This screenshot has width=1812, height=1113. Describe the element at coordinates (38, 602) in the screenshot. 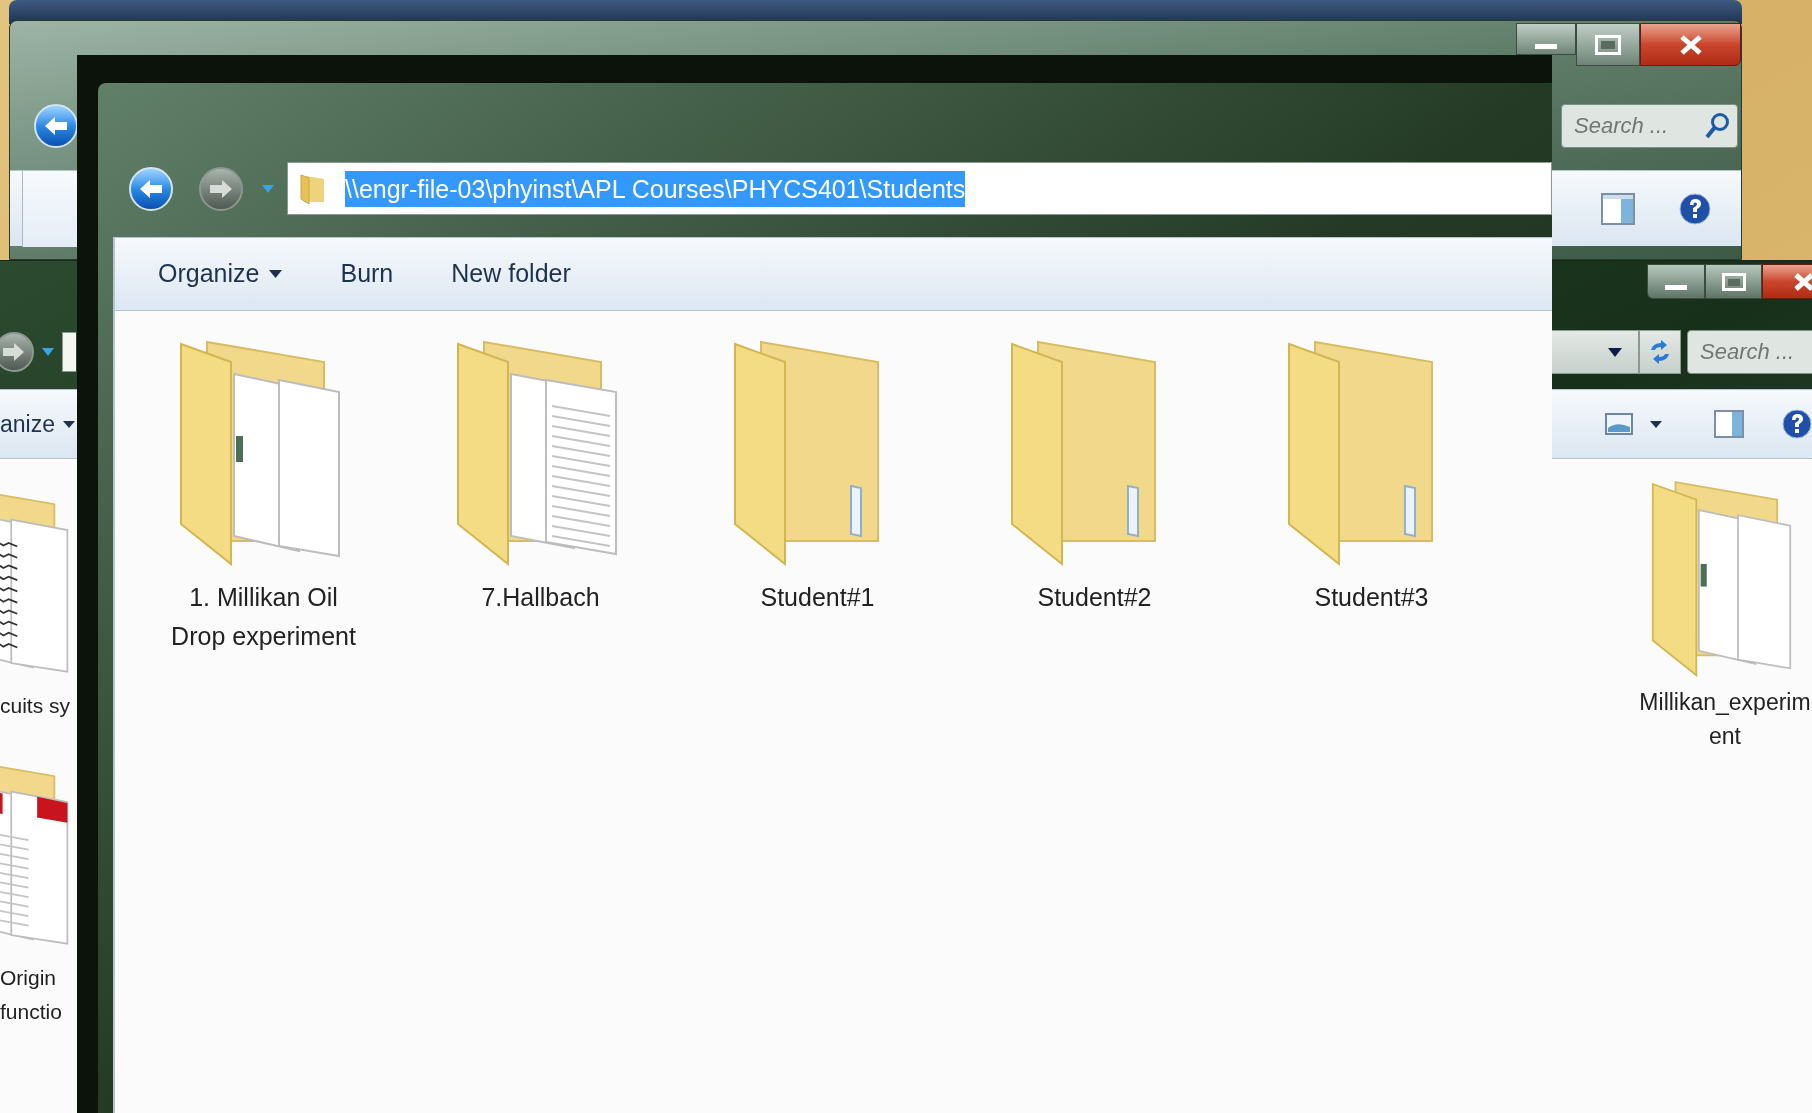

I see `folder-item: cuits sy` at that location.